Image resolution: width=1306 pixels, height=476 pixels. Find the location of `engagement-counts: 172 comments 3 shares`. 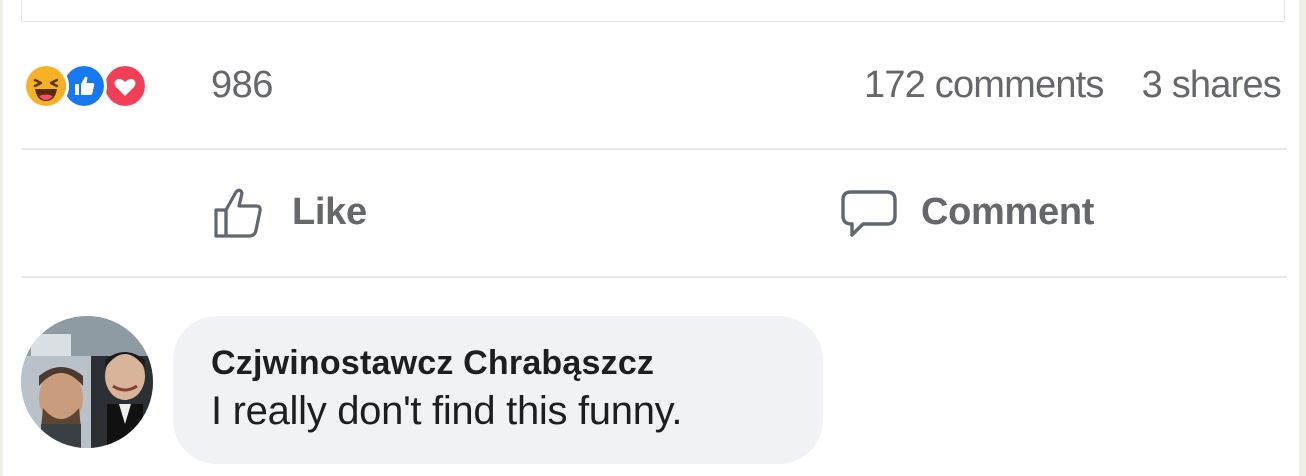

engagement-counts: 172 comments 3 shares is located at coordinates (1073, 85).